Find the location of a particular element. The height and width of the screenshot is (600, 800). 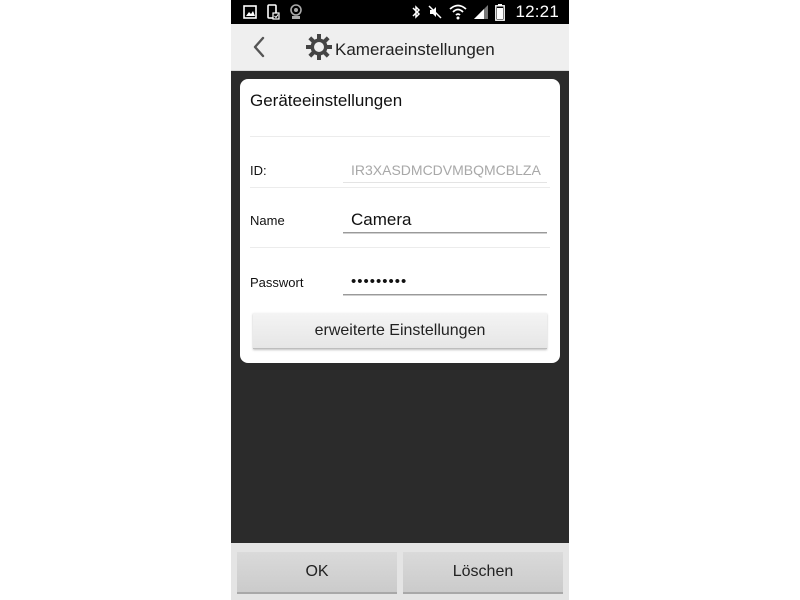

status-right-icons: 12:21 is located at coordinates (485, 11).